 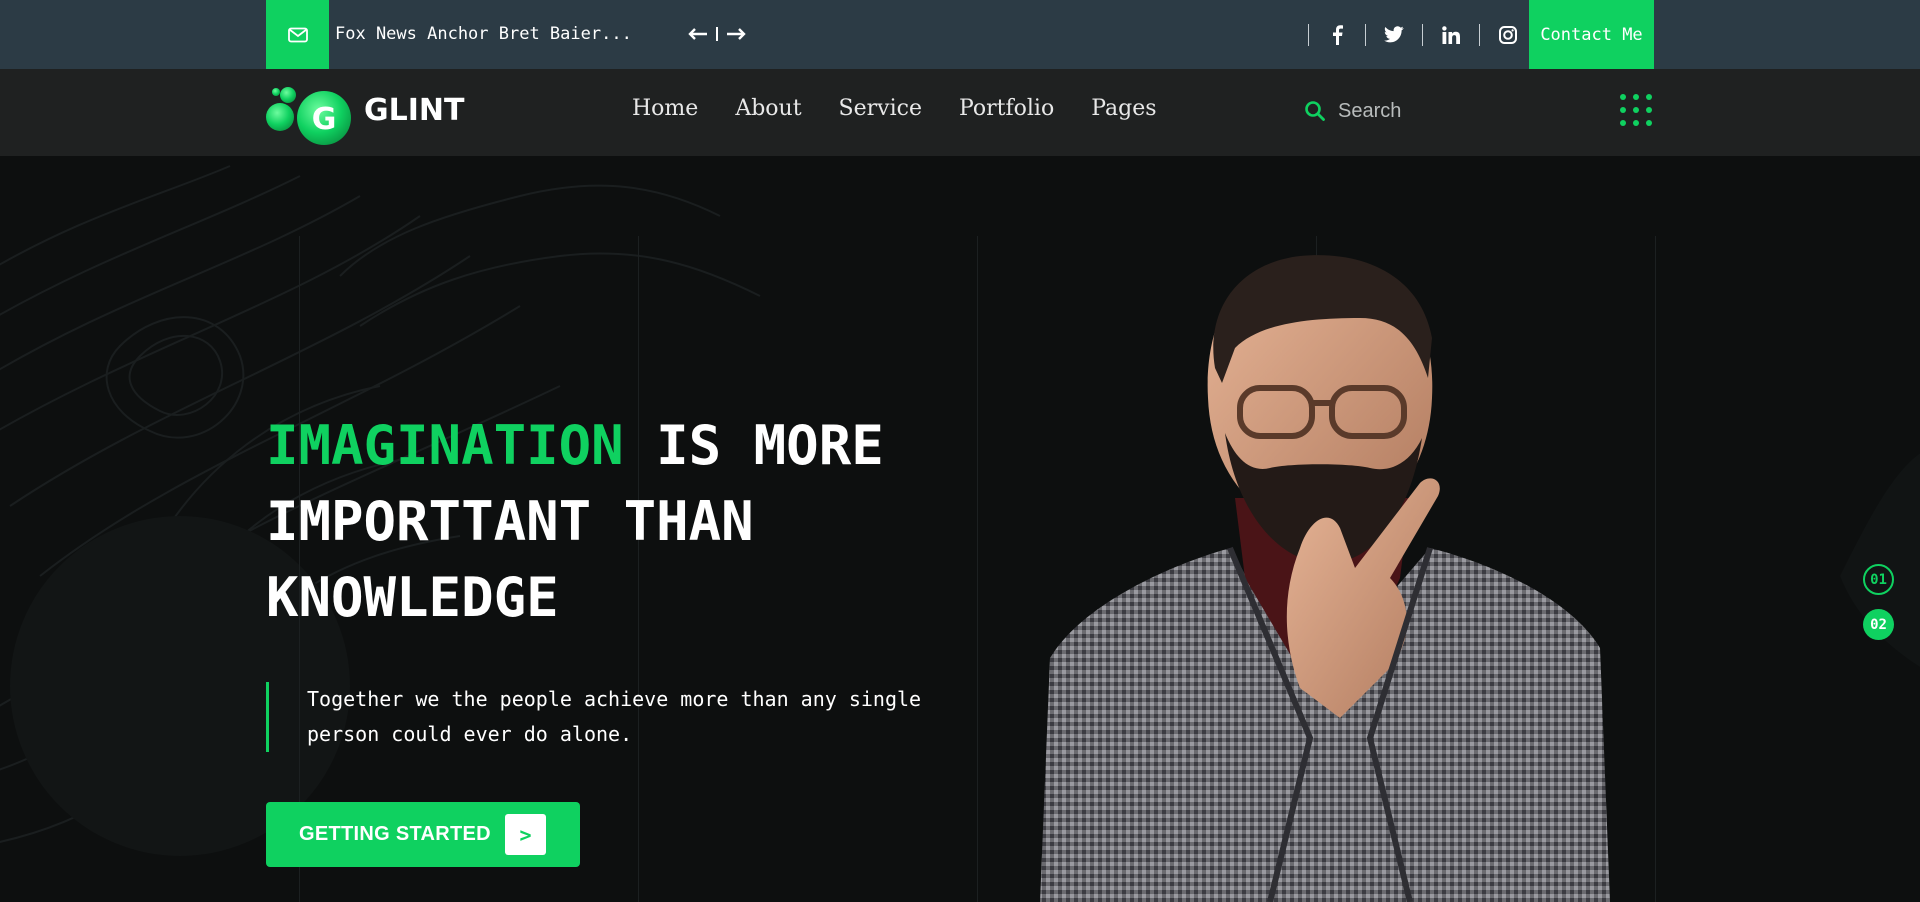 What do you see at coordinates (414, 110) in the screenshot?
I see `logo-wordmark: GLINT` at bounding box center [414, 110].